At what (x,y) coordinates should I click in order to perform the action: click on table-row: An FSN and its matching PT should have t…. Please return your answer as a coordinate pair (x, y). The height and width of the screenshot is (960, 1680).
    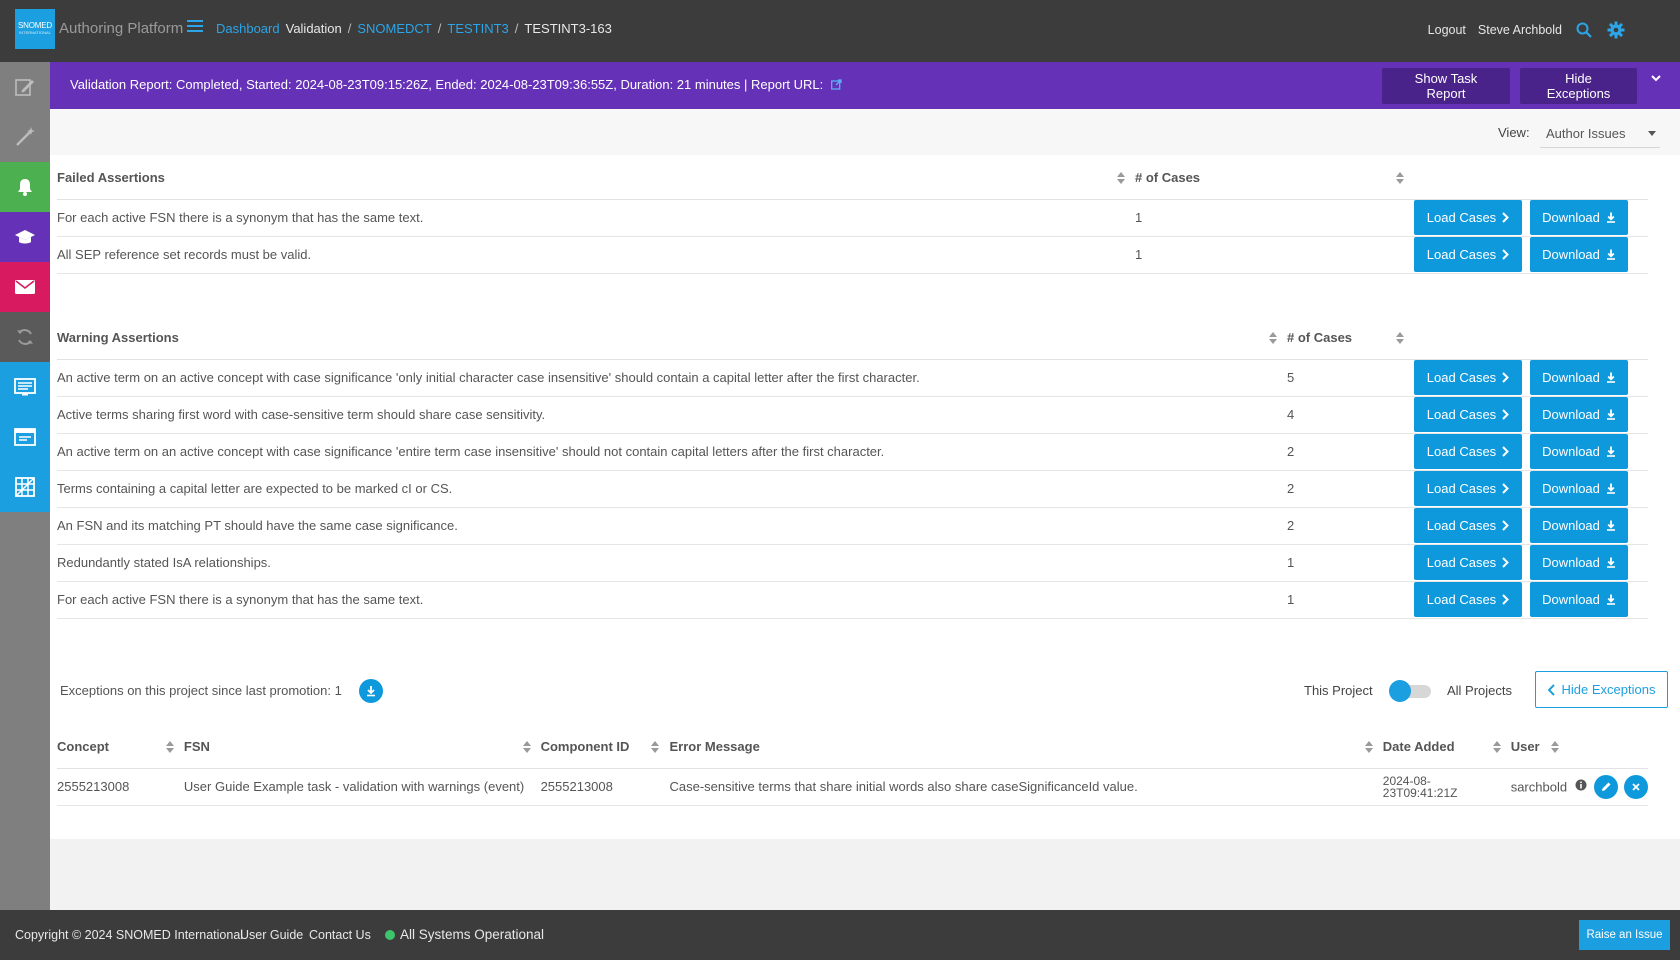
    Looking at the image, I should click on (852, 526).